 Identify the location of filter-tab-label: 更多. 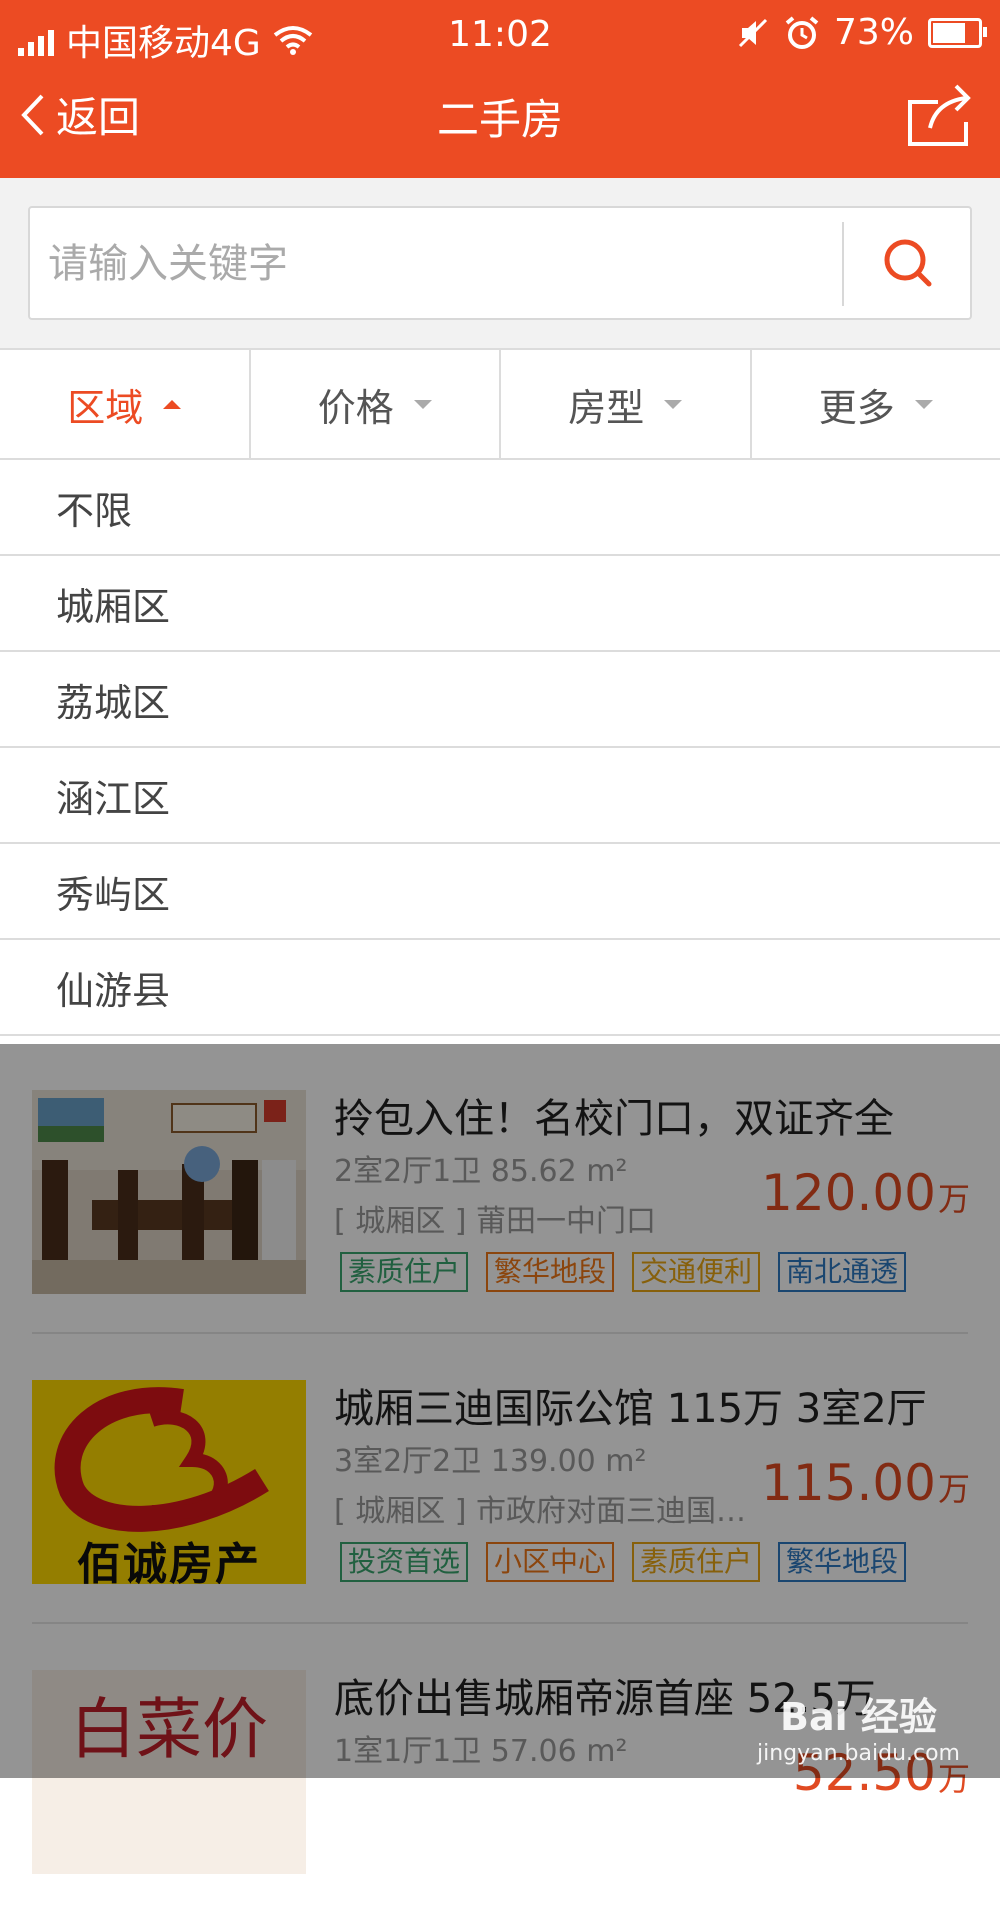
(857, 404).